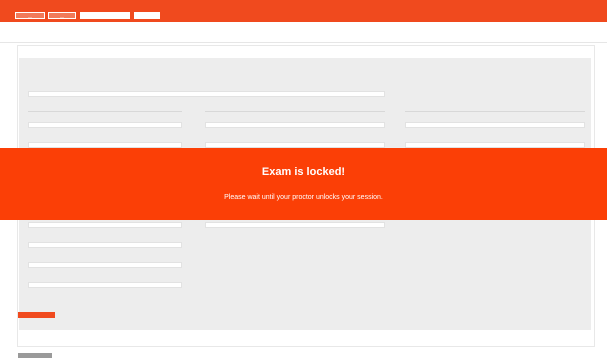  What do you see at coordinates (36, 315) in the screenshot?
I see `submit-button` at bounding box center [36, 315].